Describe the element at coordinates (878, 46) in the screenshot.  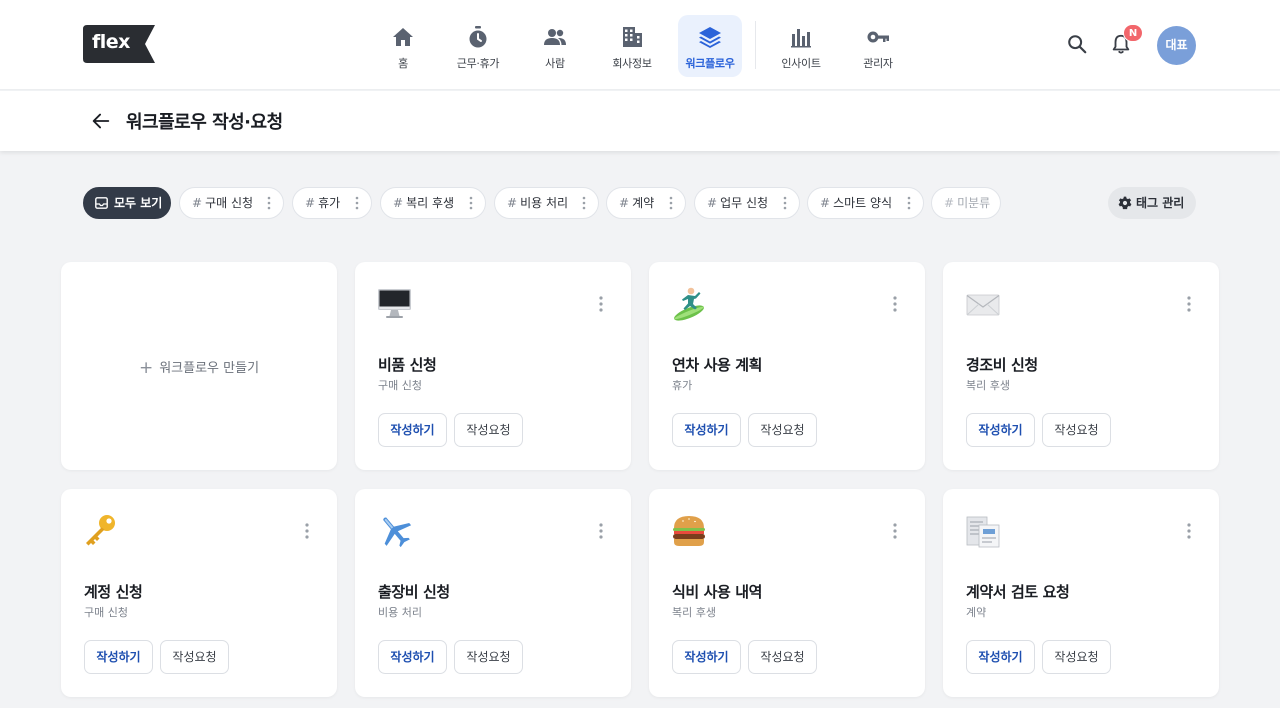
I see `nav-item-admin: 관리자` at that location.